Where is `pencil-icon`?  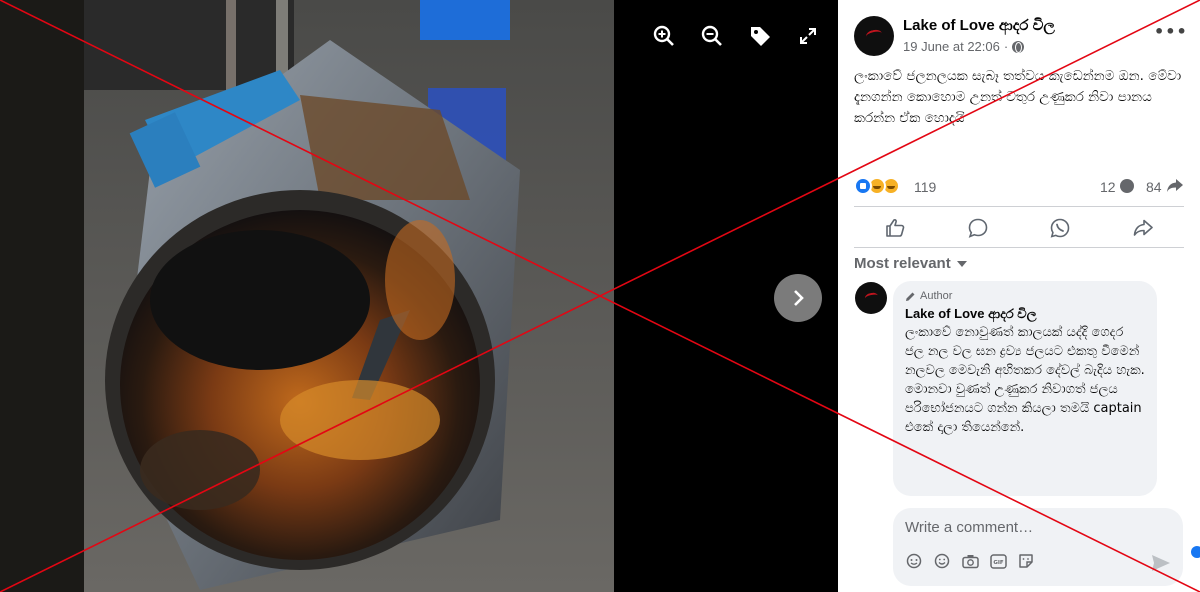 pencil-icon is located at coordinates (910, 296).